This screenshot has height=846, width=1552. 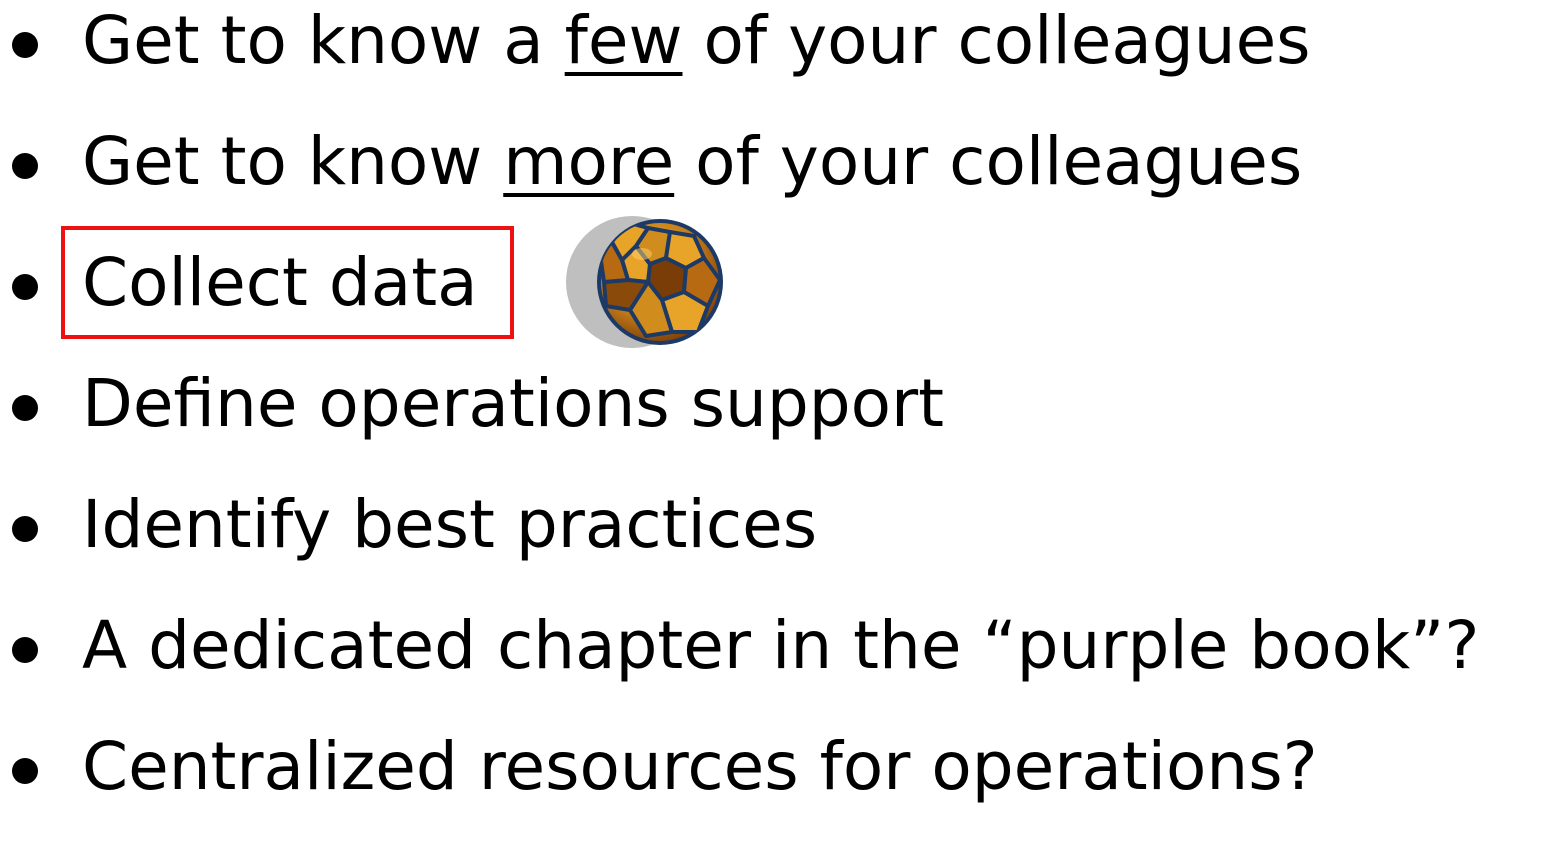 I want to click on soccer-ball-icon, so click(x=644, y=282).